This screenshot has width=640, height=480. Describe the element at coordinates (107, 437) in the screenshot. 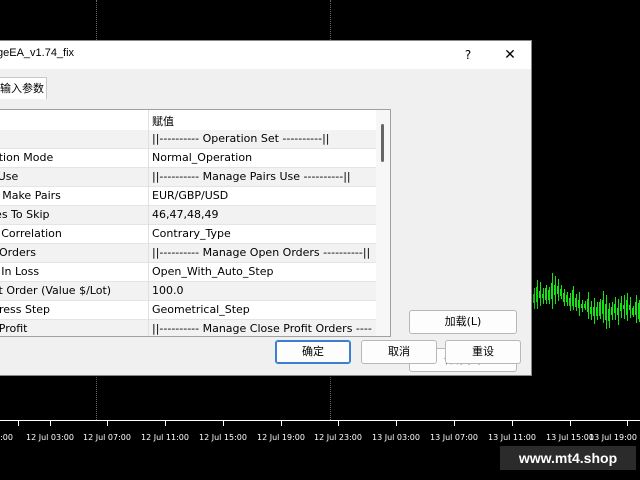

I see `time-label: 12 Jul 07:00` at that location.